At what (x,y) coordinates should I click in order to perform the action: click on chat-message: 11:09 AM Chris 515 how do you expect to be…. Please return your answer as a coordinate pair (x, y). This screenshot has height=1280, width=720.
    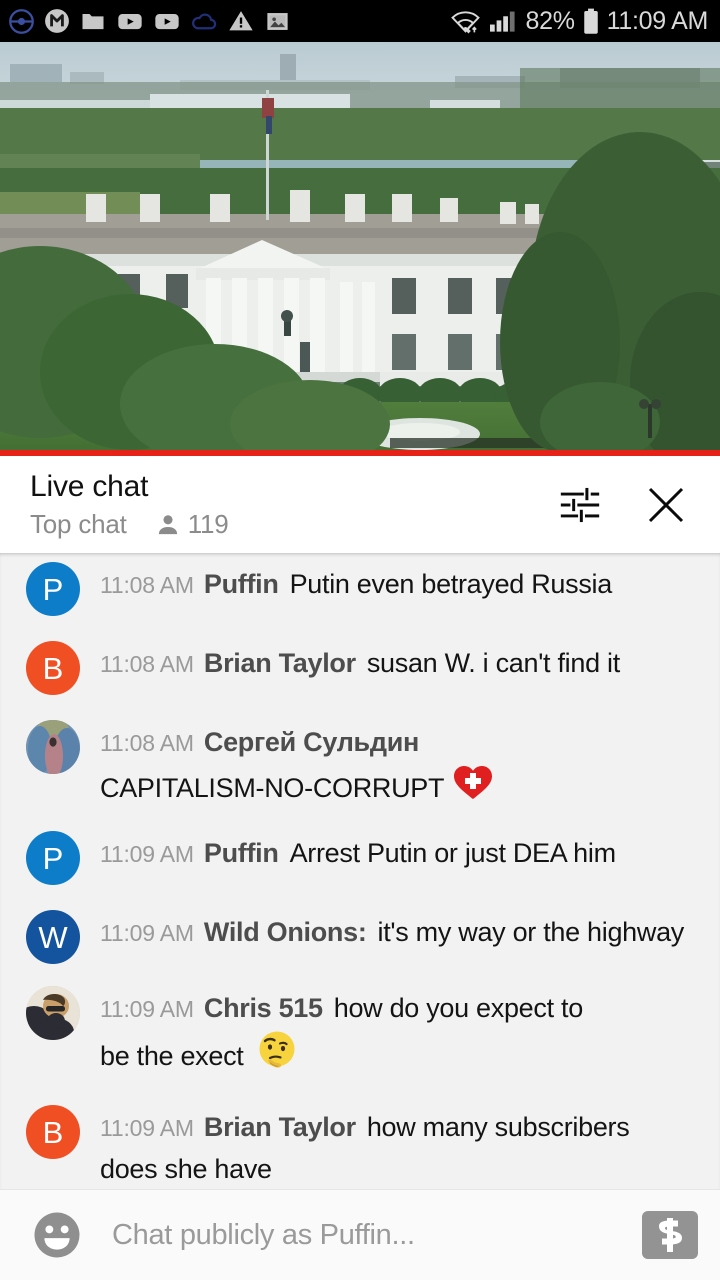
    Looking at the image, I should click on (360, 1034).